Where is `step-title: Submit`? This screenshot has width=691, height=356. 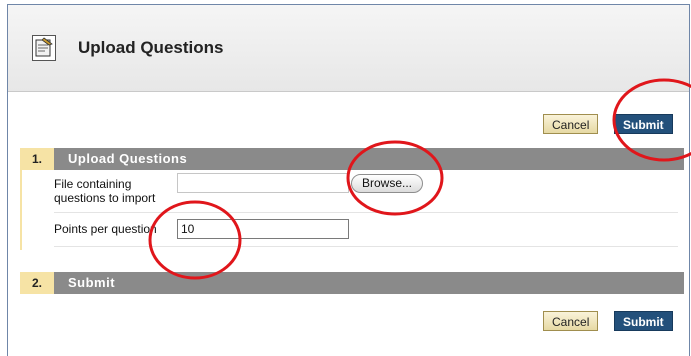
step-title: Submit is located at coordinates (92, 282).